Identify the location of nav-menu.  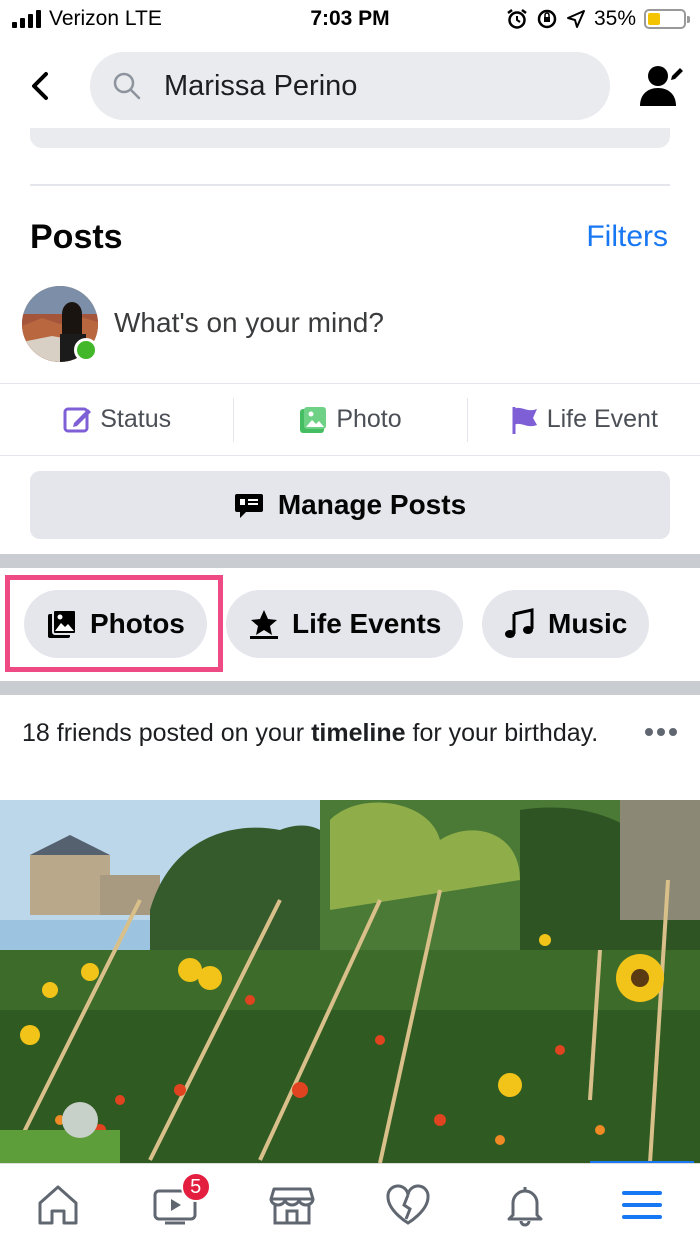
(641, 1204).